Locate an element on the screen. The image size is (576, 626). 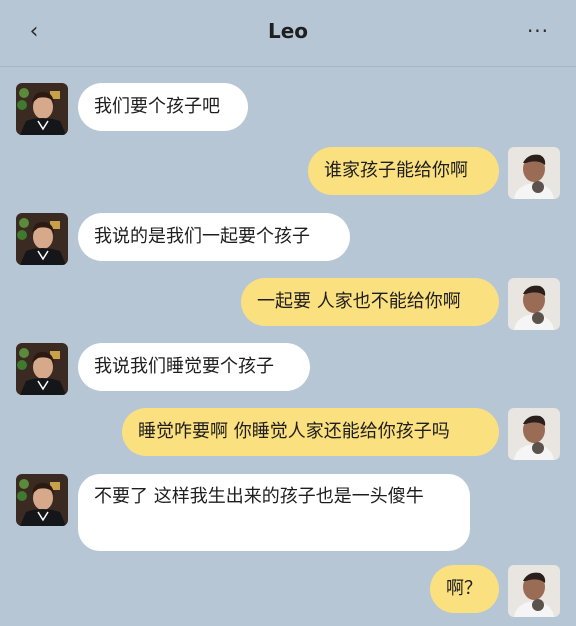
message-bubble: 啊？ is located at coordinates (464, 589).